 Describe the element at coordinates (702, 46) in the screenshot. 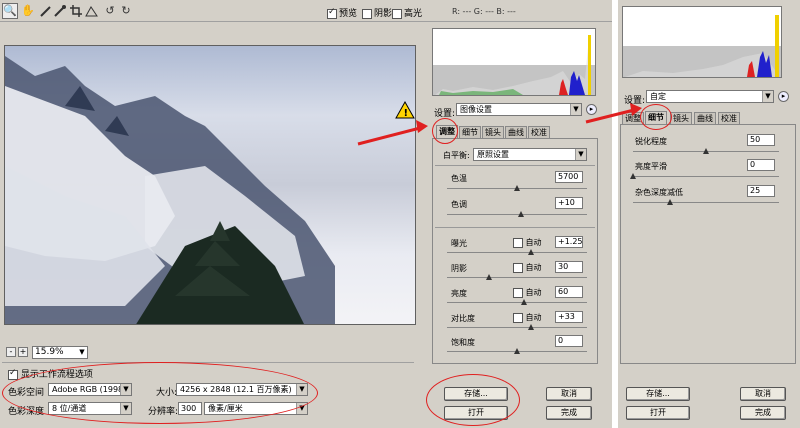

I see `histogram-graph` at that location.